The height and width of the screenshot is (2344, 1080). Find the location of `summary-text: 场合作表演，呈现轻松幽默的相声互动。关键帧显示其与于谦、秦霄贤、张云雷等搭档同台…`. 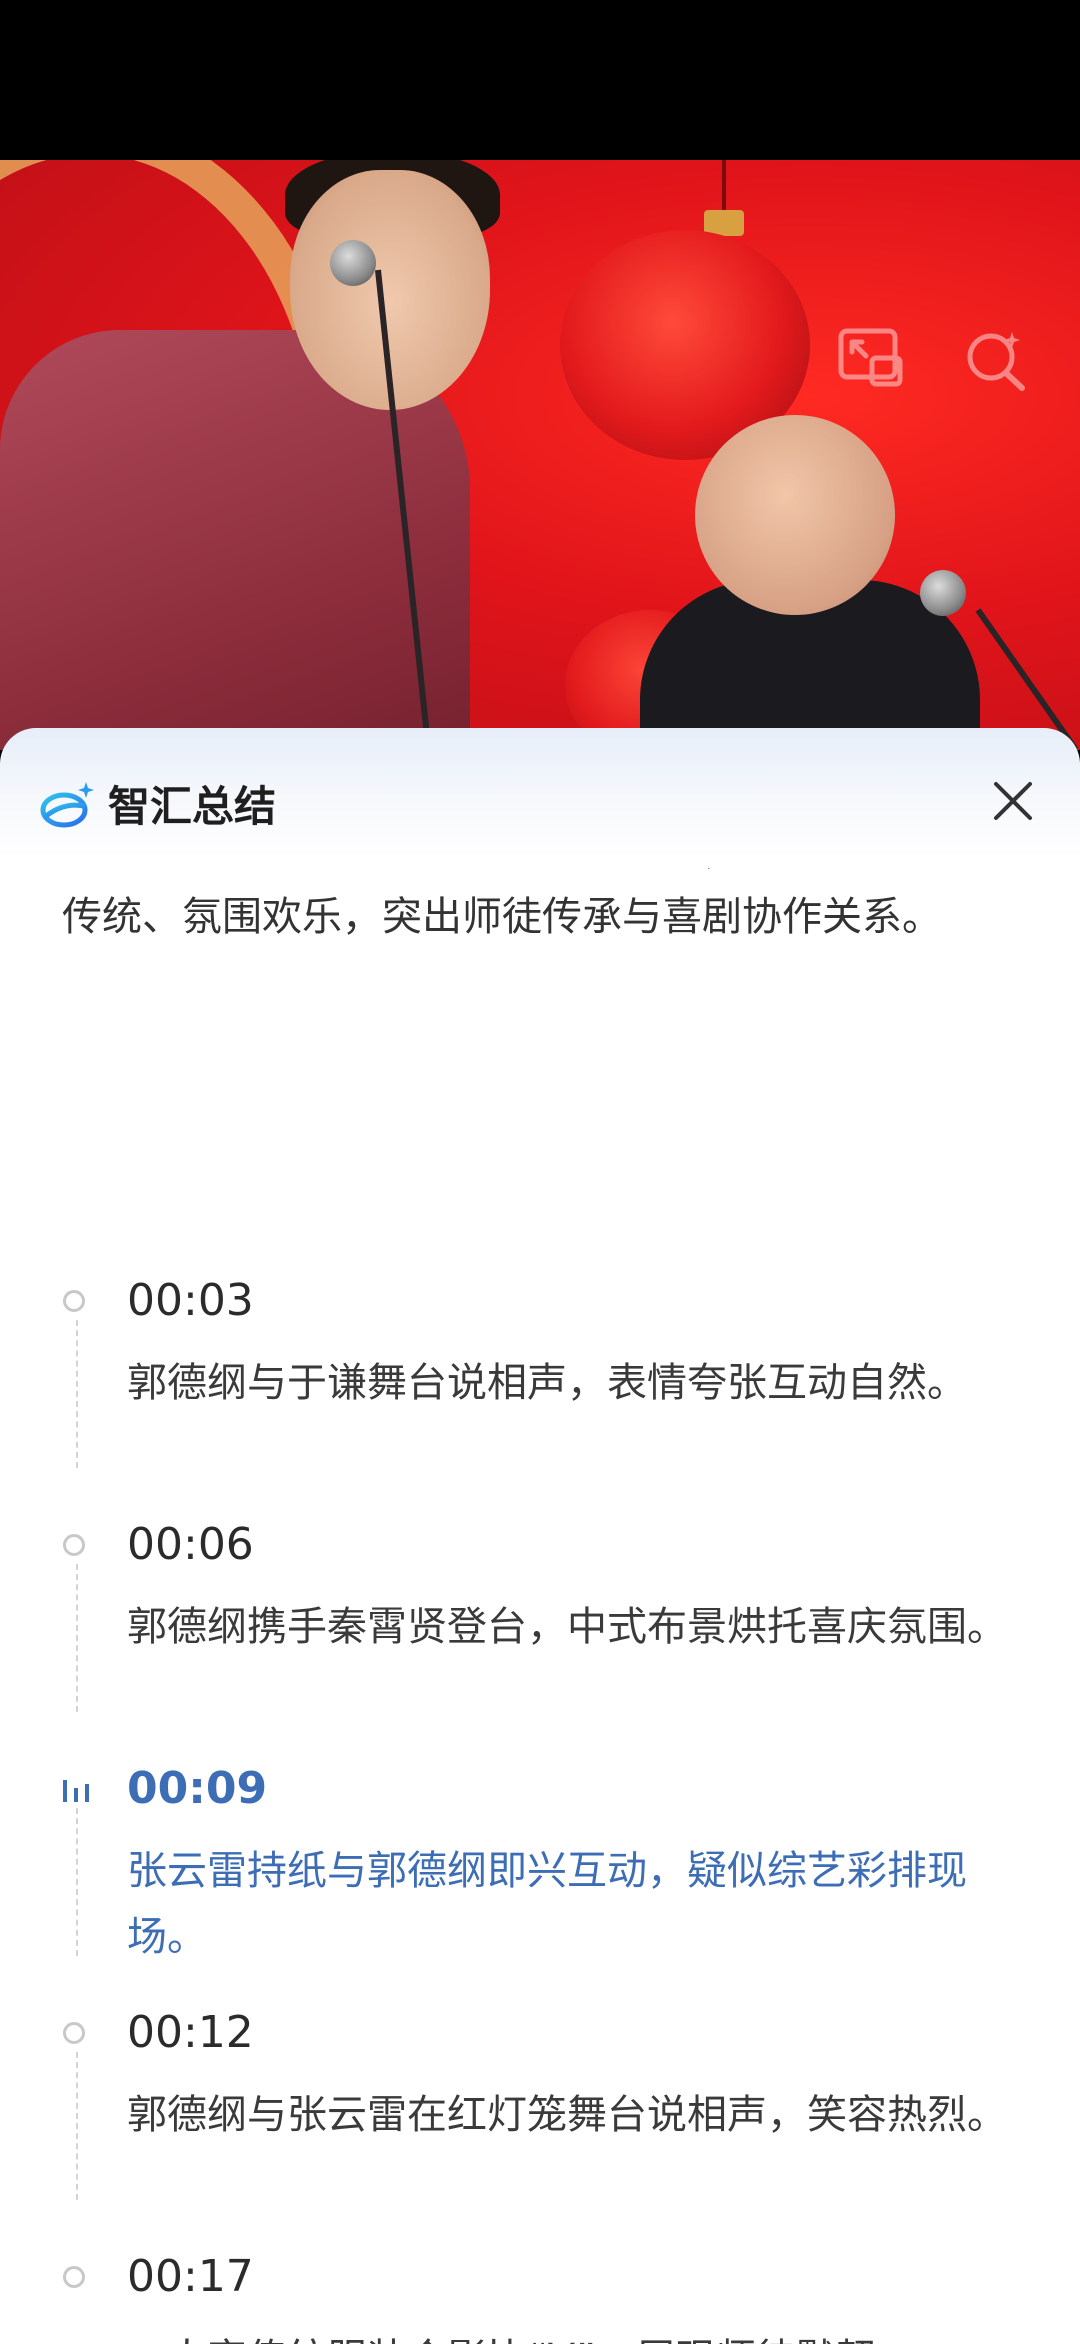

summary-text: 场合作表演，呈现轻松幽默的相声互动。关键帧显示其与于谦、秦霄贤、张云雷等搭档同台… is located at coordinates (542, 904).